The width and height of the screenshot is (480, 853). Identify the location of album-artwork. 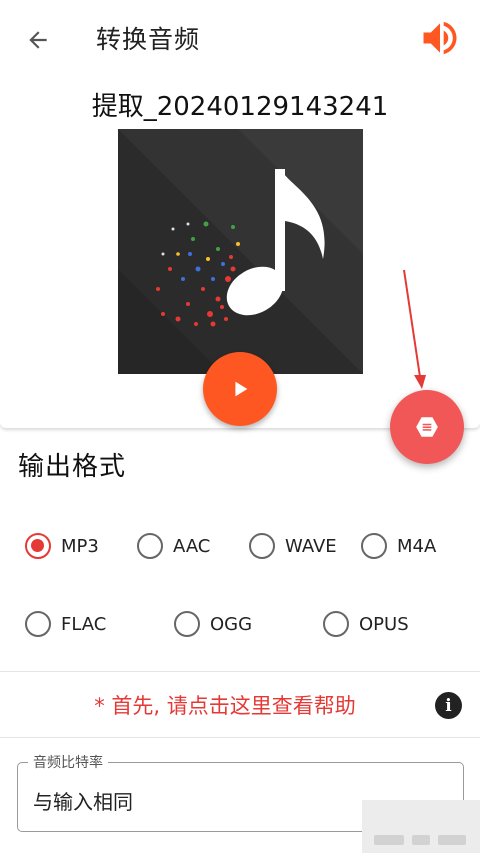
(240, 251).